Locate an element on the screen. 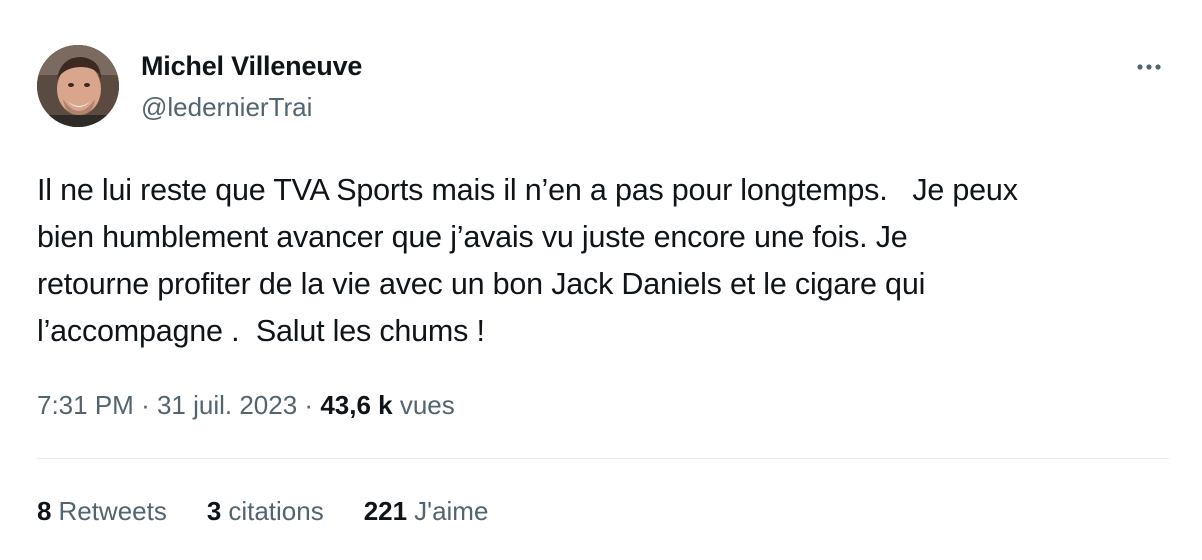 Image resolution: width=1202 pixels, height=560 pixels. views-count: 43,6 k is located at coordinates (356, 405).